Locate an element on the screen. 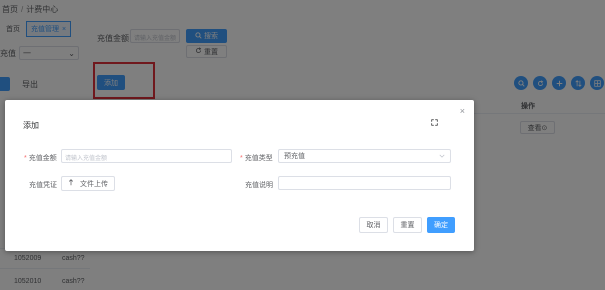 The image size is (605, 290). fullscreen-icon is located at coordinates (434, 123).